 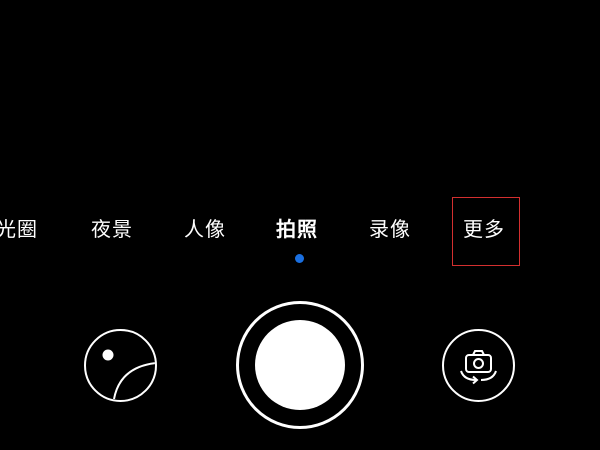 I want to click on shutter-icon, so click(x=300, y=365).